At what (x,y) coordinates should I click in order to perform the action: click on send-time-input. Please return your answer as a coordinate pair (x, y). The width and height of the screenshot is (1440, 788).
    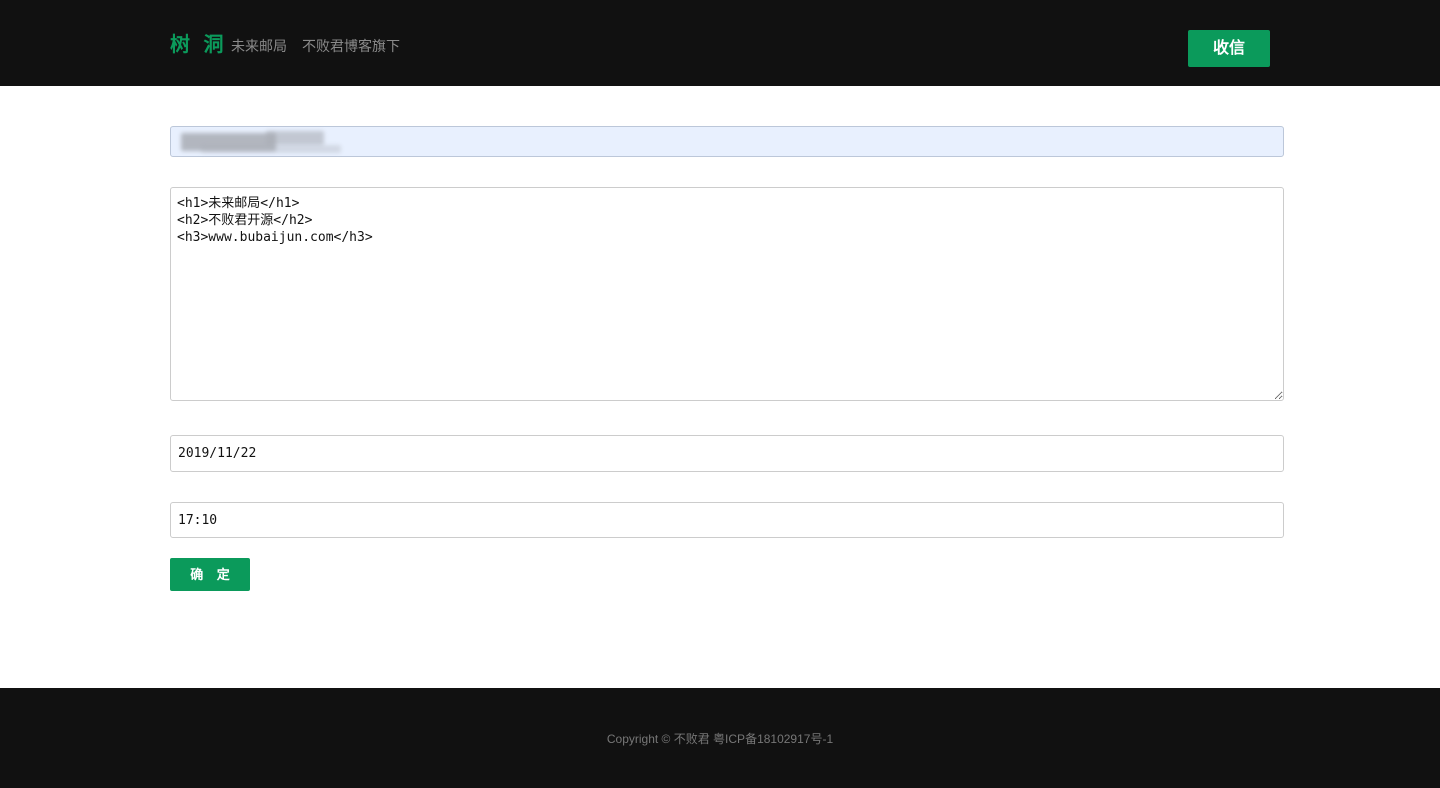
    Looking at the image, I should click on (727, 520).